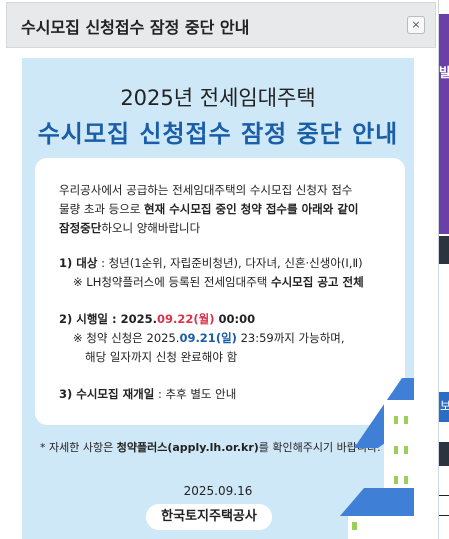 The image size is (449, 539). Describe the element at coordinates (206, 190) in the screenshot. I see `intro-line1: 우리공사에서 공급하는 전세임대주택의 수시모집 신청자 접수` at that location.